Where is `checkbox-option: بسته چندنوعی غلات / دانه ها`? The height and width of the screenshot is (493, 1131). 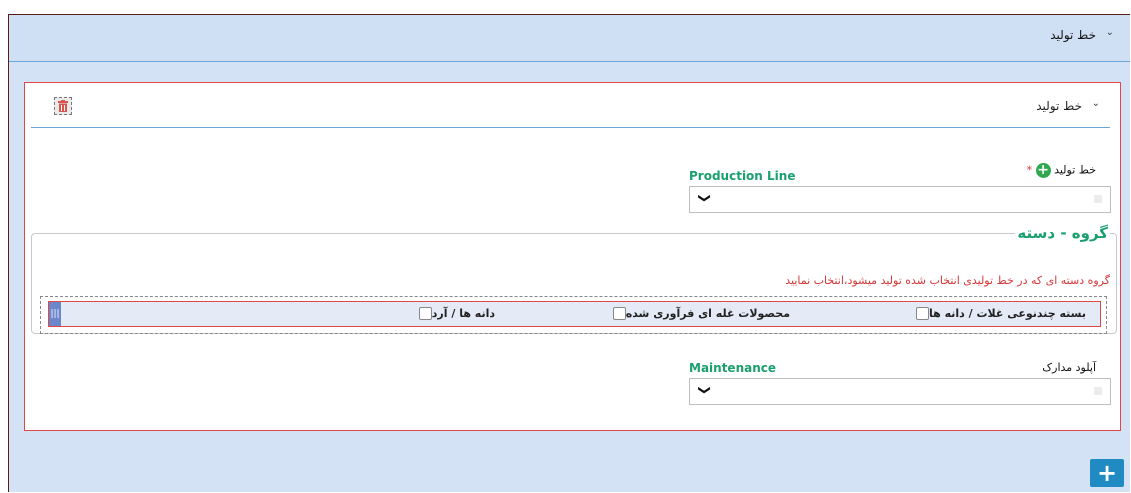
checkbox-option: بسته چندنوعی غلات / دانه ها is located at coordinates (999, 313).